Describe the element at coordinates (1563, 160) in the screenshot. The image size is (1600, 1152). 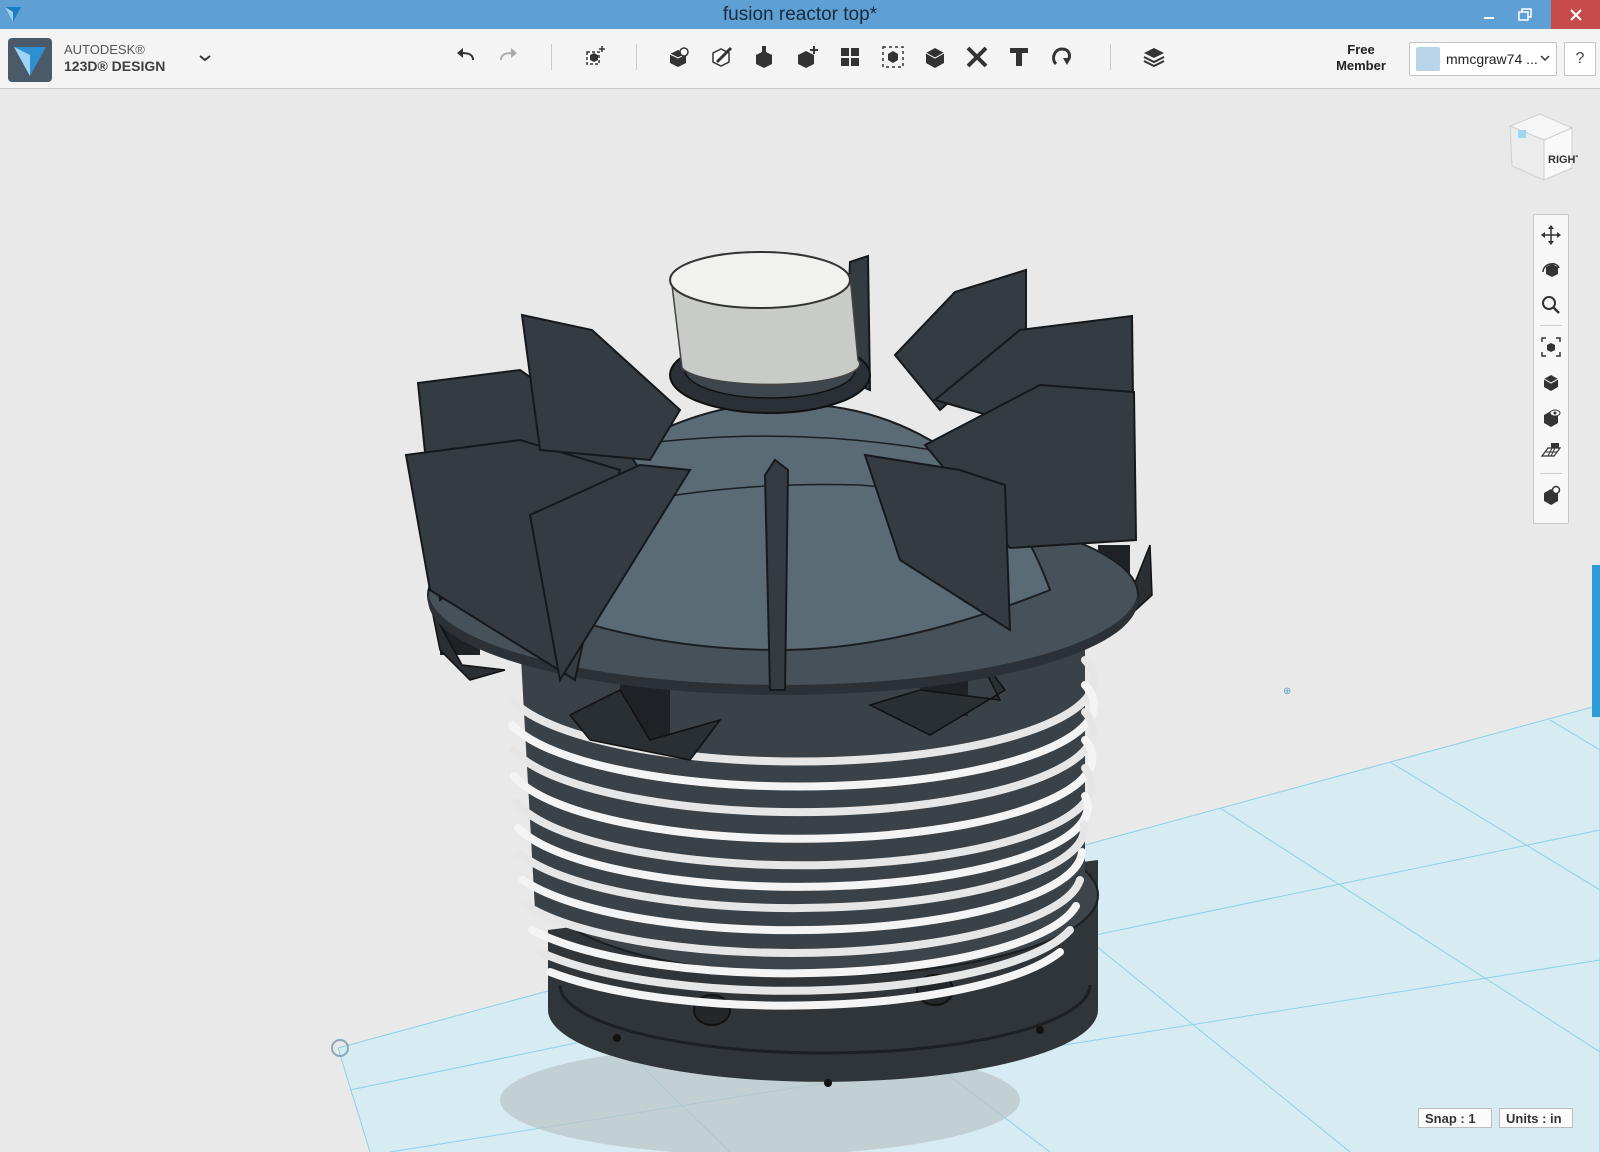
I see `viewcube-face-label: RIGHT` at that location.